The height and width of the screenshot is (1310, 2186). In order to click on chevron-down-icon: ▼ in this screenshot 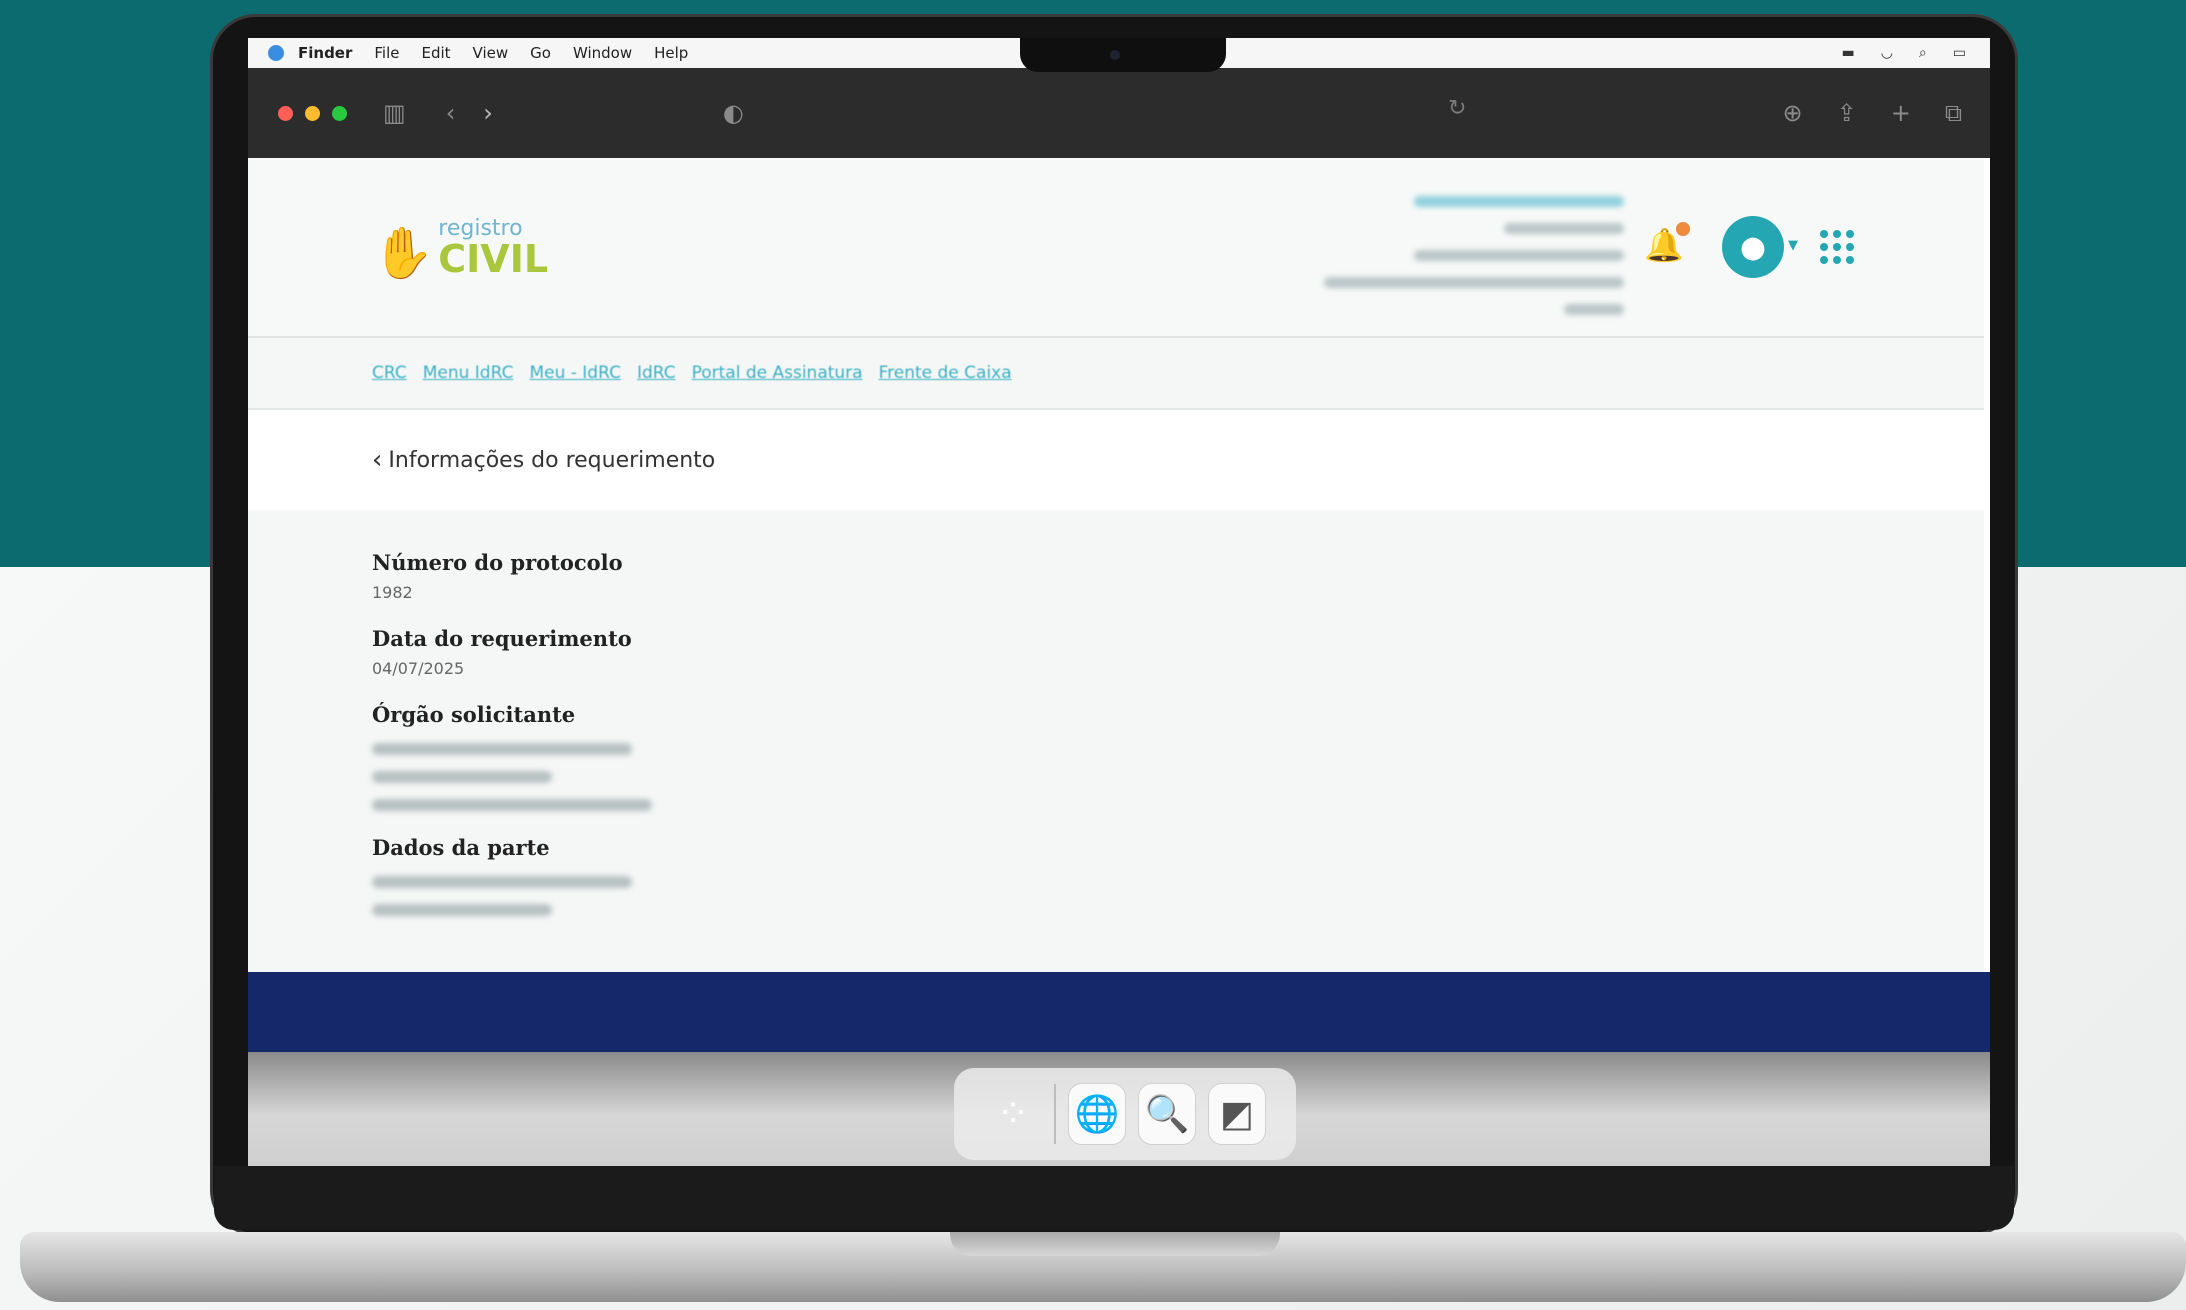, I will do `click(1793, 245)`.